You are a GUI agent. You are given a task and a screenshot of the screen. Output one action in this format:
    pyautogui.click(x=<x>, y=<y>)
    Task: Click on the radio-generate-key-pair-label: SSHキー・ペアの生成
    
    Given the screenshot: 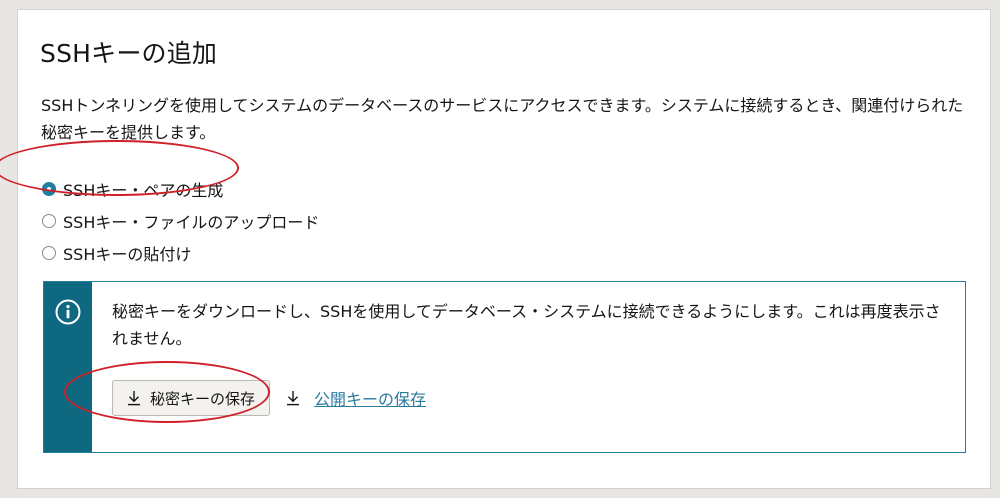 What is the action you would take?
    pyautogui.click(x=143, y=190)
    